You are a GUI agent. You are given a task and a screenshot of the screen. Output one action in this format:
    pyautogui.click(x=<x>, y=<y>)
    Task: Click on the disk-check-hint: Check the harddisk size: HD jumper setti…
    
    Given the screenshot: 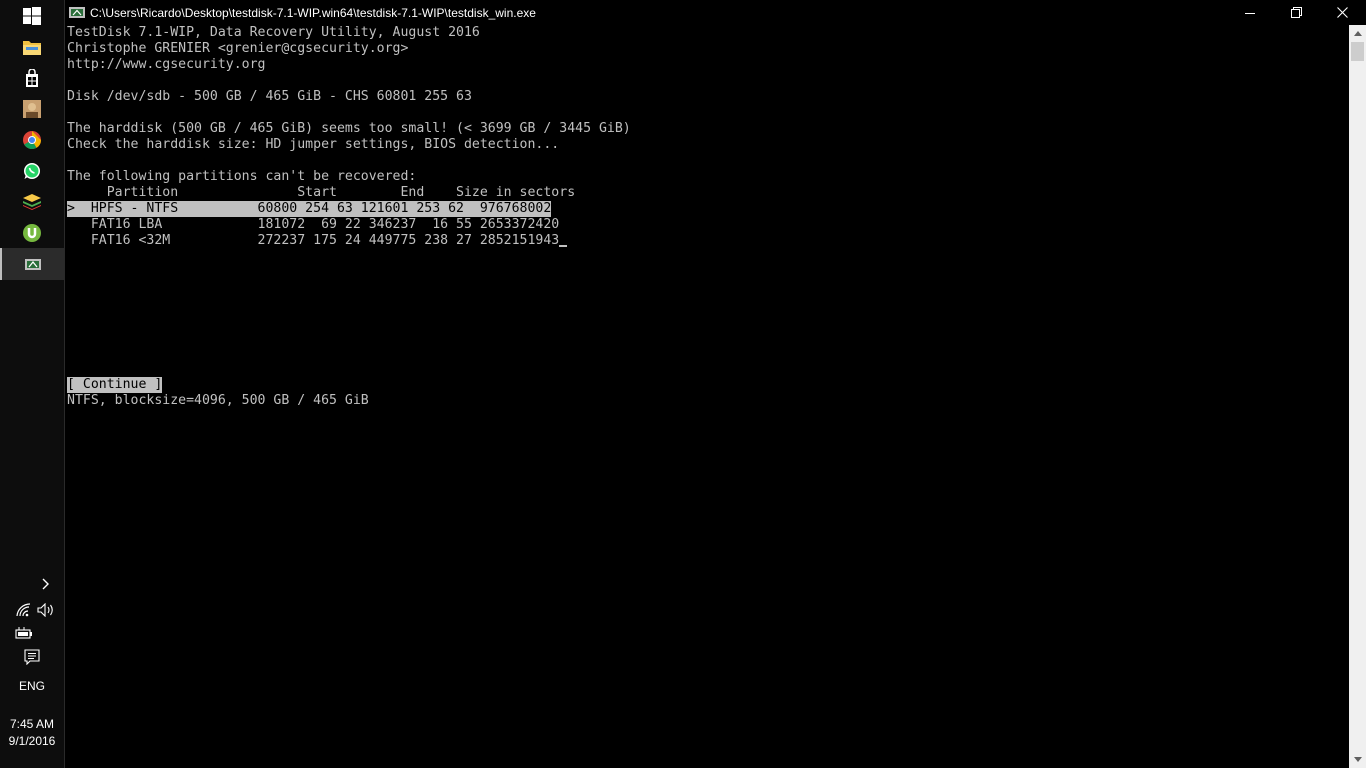 What is the action you would take?
    pyautogui.click(x=313, y=144)
    